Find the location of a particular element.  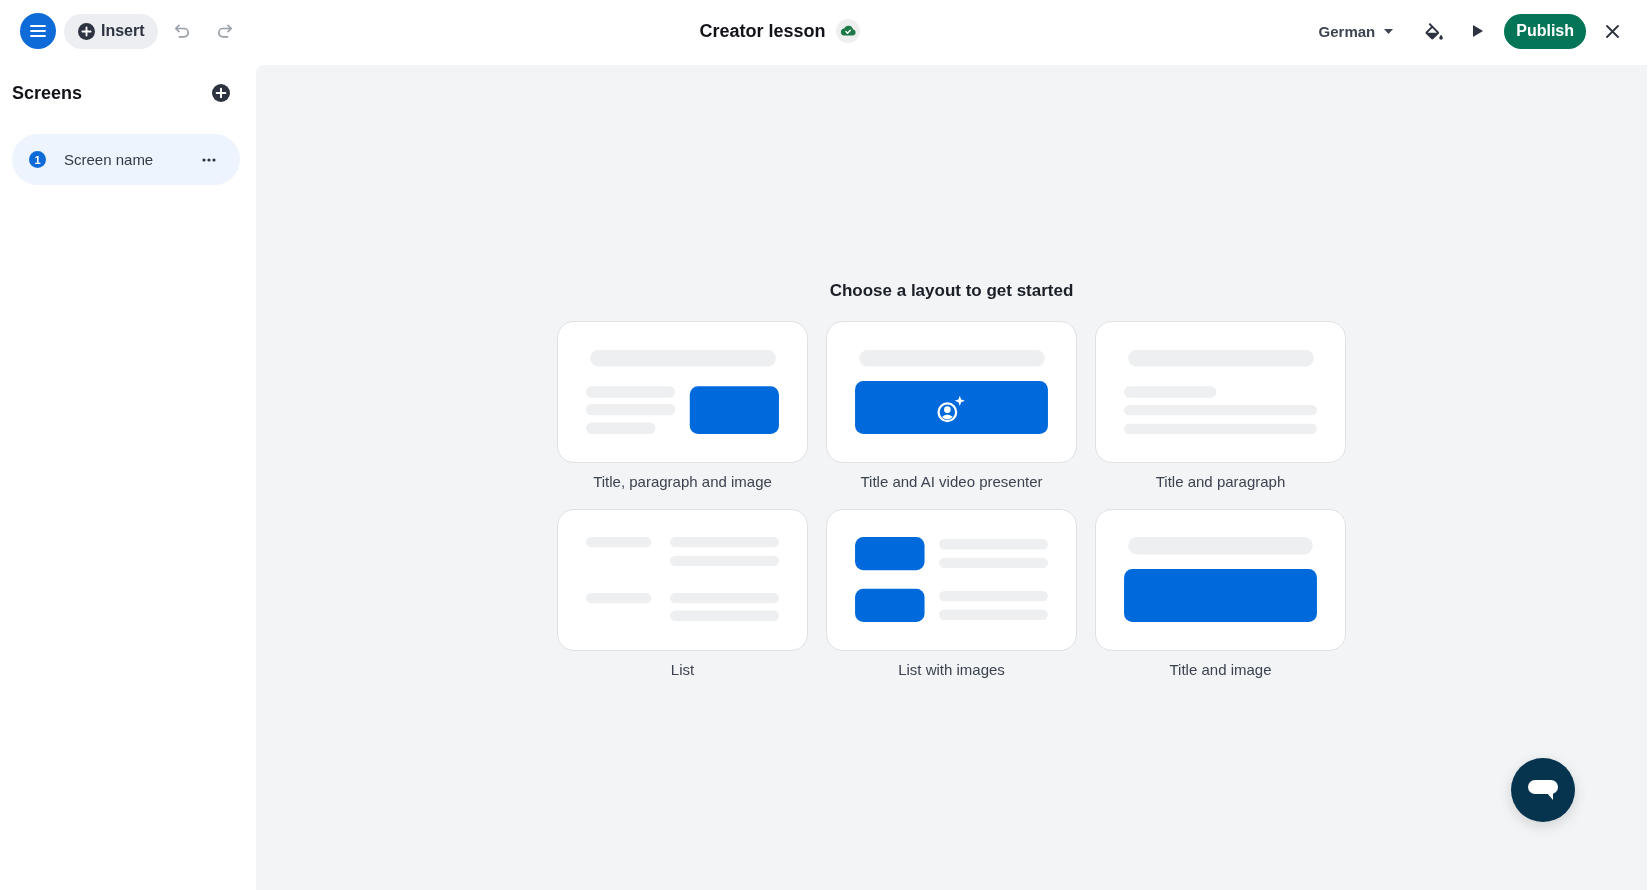

chat-button is located at coordinates (1543, 790).